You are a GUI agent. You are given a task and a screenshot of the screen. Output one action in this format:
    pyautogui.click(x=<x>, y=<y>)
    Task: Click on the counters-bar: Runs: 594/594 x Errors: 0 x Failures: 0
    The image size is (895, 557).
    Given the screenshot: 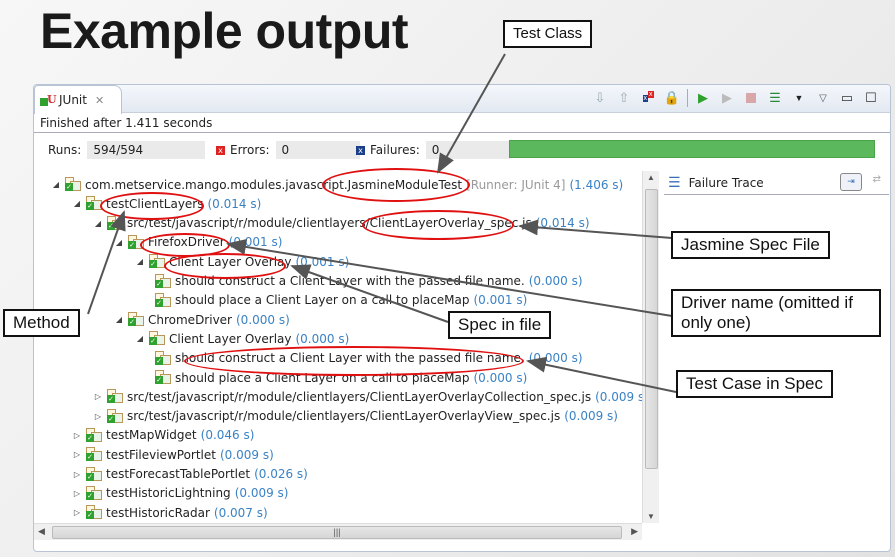 What is the action you would take?
    pyautogui.click(x=462, y=150)
    